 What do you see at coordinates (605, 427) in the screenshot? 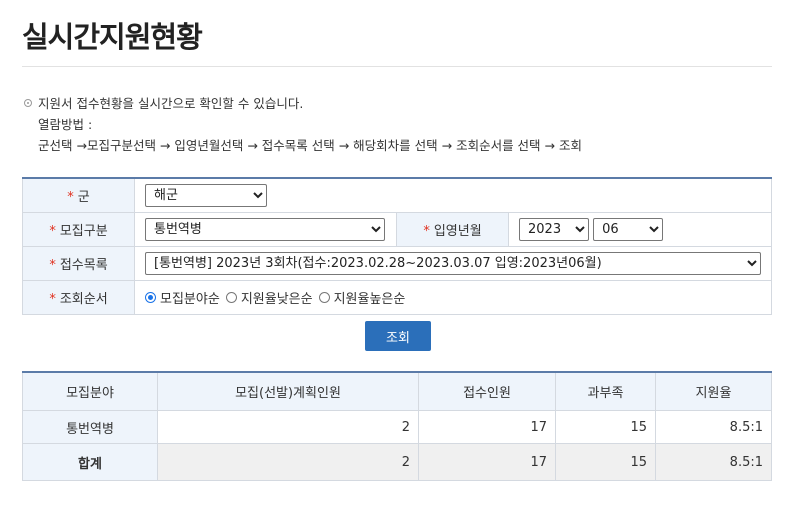
I see `row-surplus: 15` at bounding box center [605, 427].